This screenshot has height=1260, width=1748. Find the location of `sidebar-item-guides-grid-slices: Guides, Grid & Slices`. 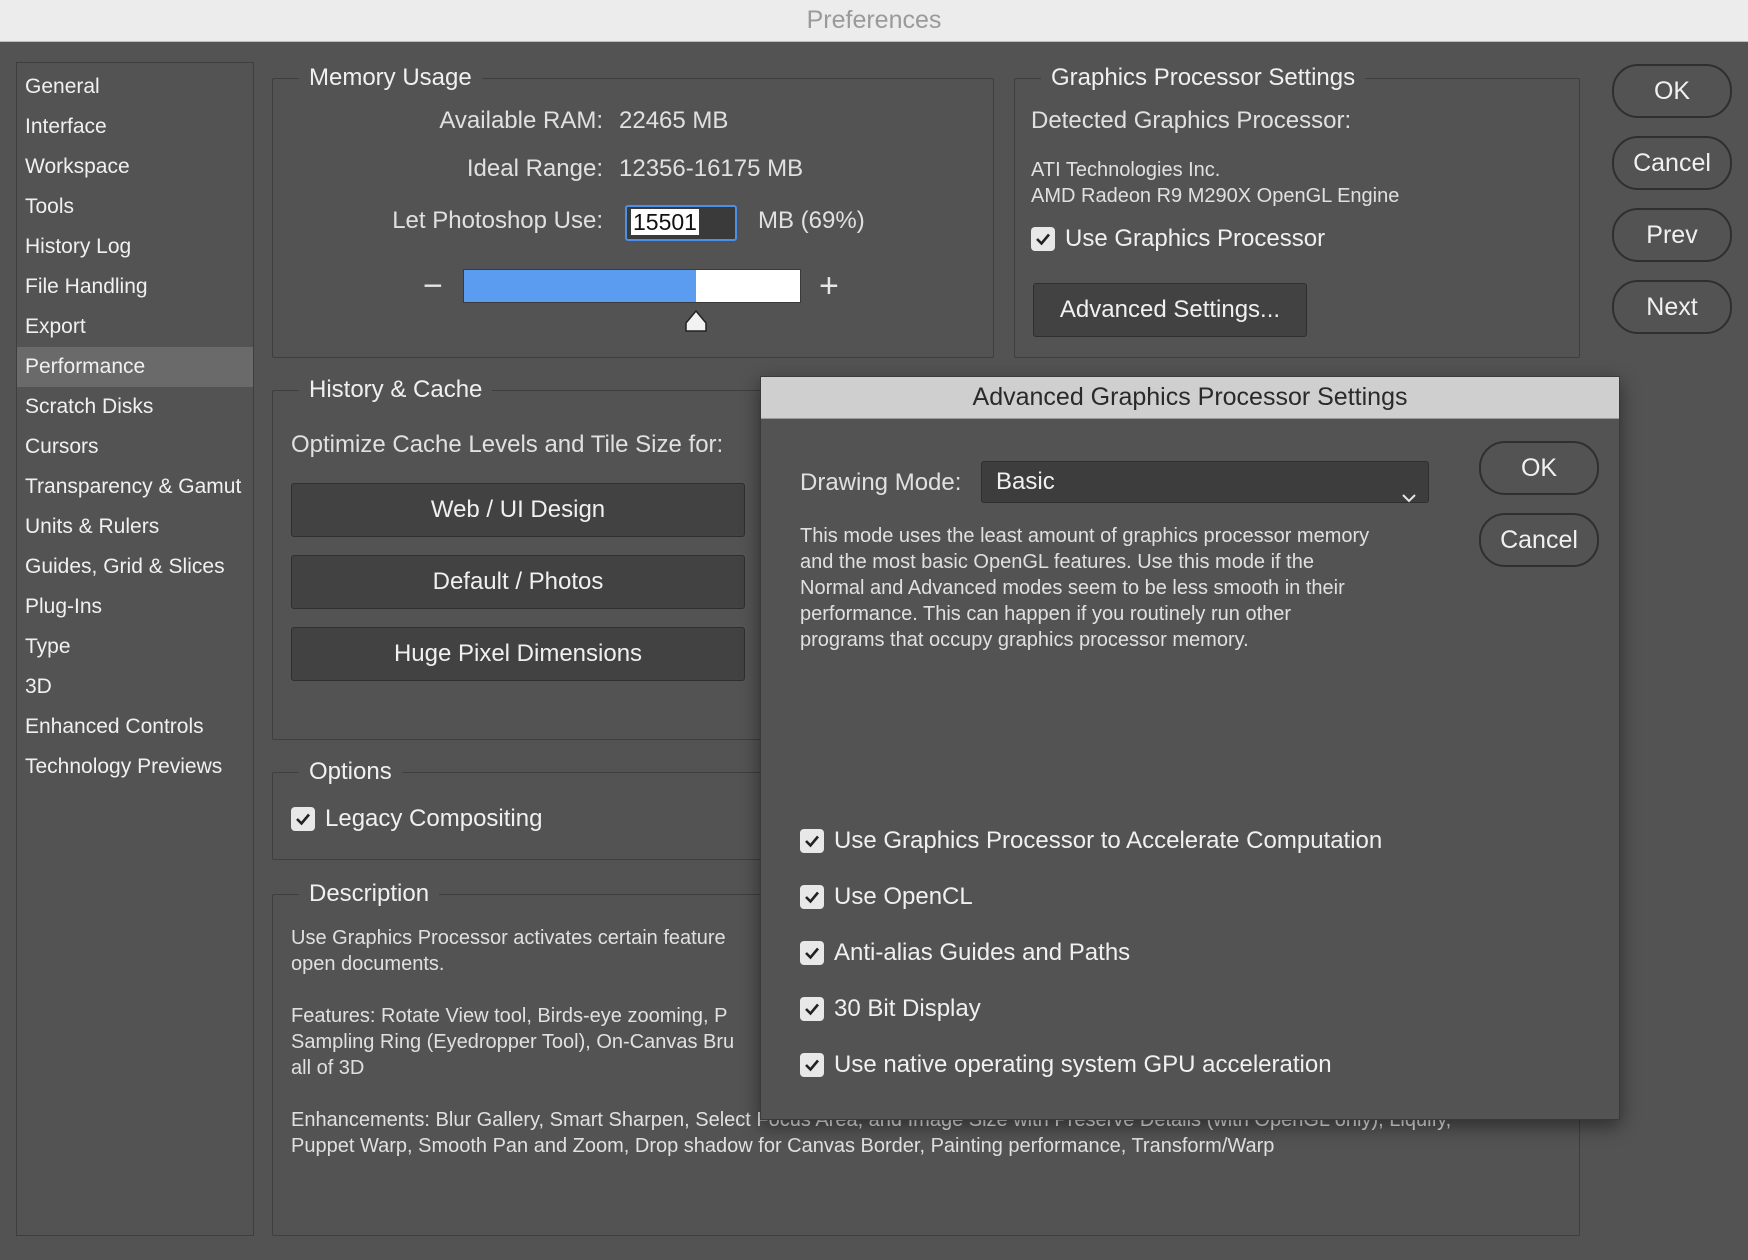

sidebar-item-guides-grid-slices: Guides, Grid & Slices is located at coordinates (135, 567).